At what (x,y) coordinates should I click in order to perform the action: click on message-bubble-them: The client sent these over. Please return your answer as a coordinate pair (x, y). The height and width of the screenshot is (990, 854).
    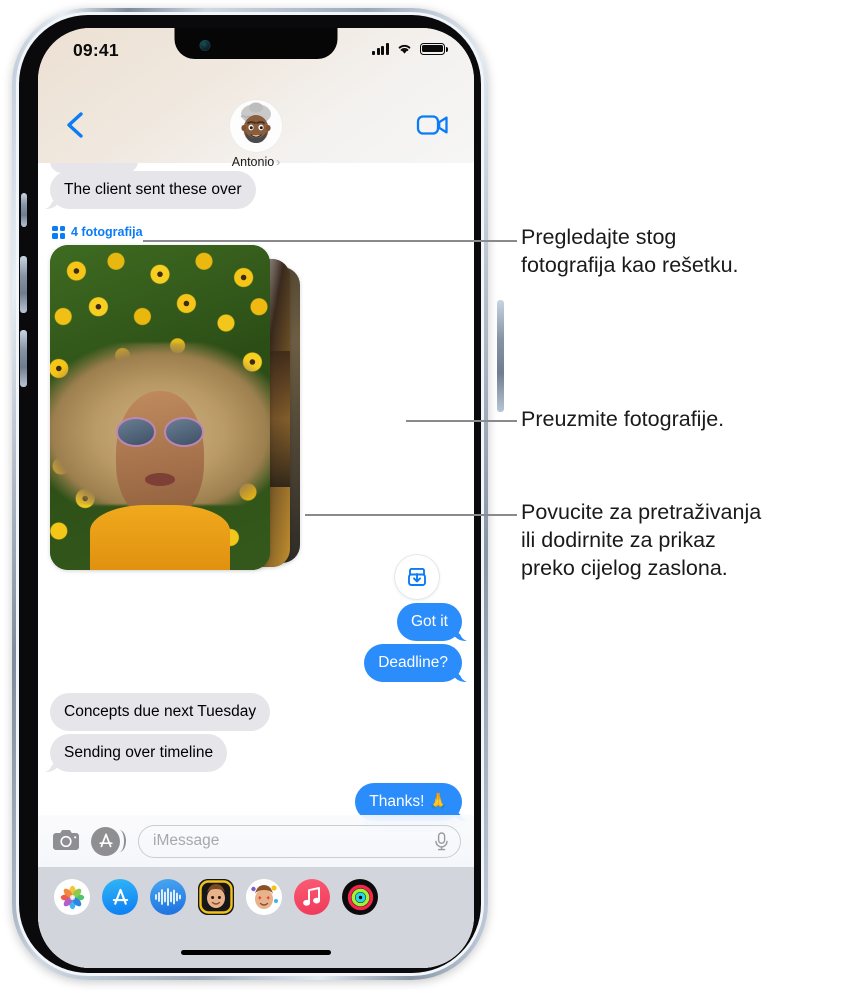
    Looking at the image, I should click on (149, 190).